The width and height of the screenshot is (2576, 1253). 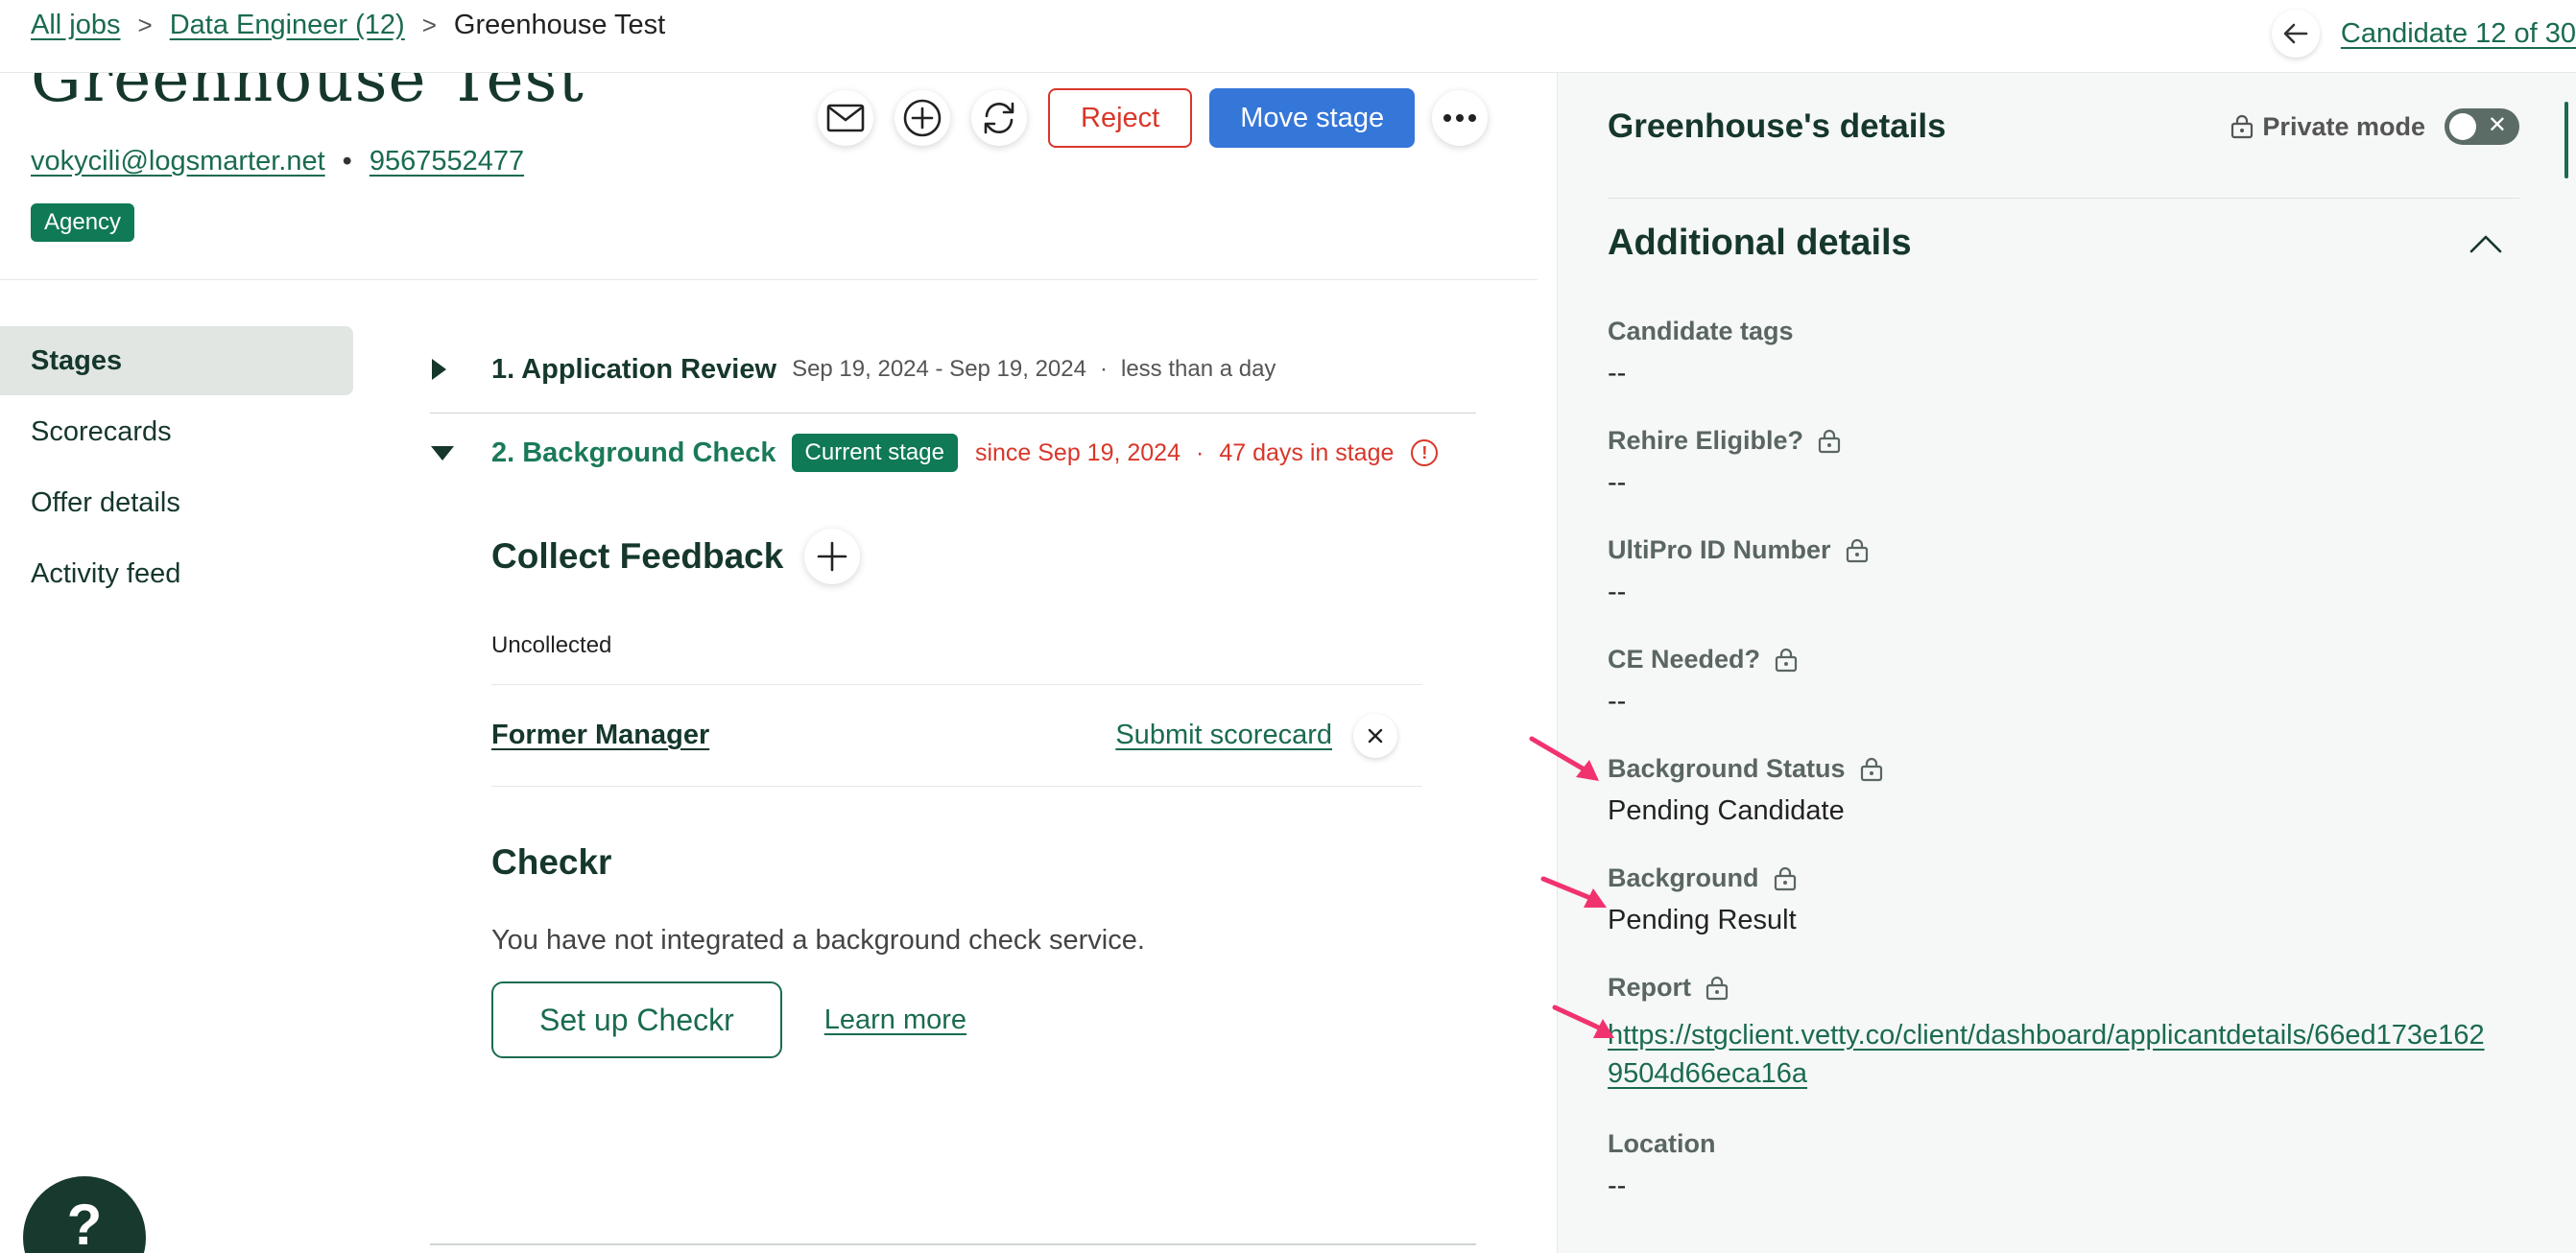 I want to click on email-button, so click(x=845, y=118).